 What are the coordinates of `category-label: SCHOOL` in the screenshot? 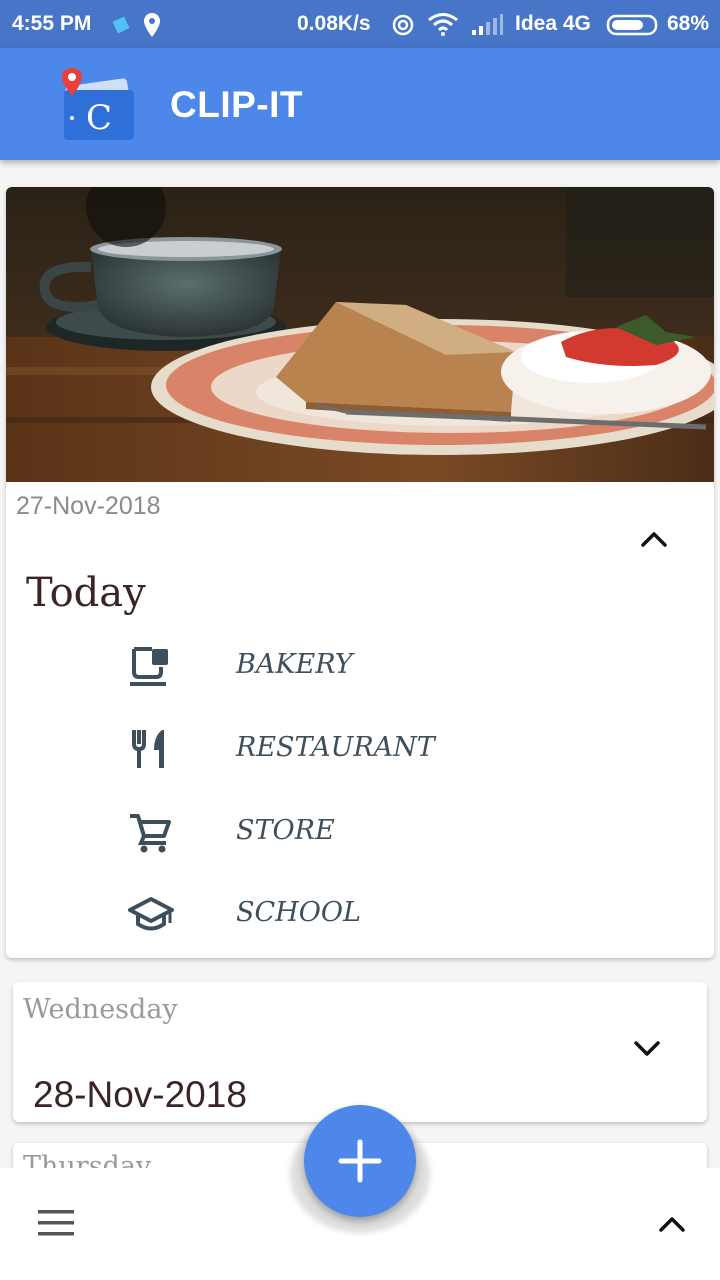 It's located at (298, 912).